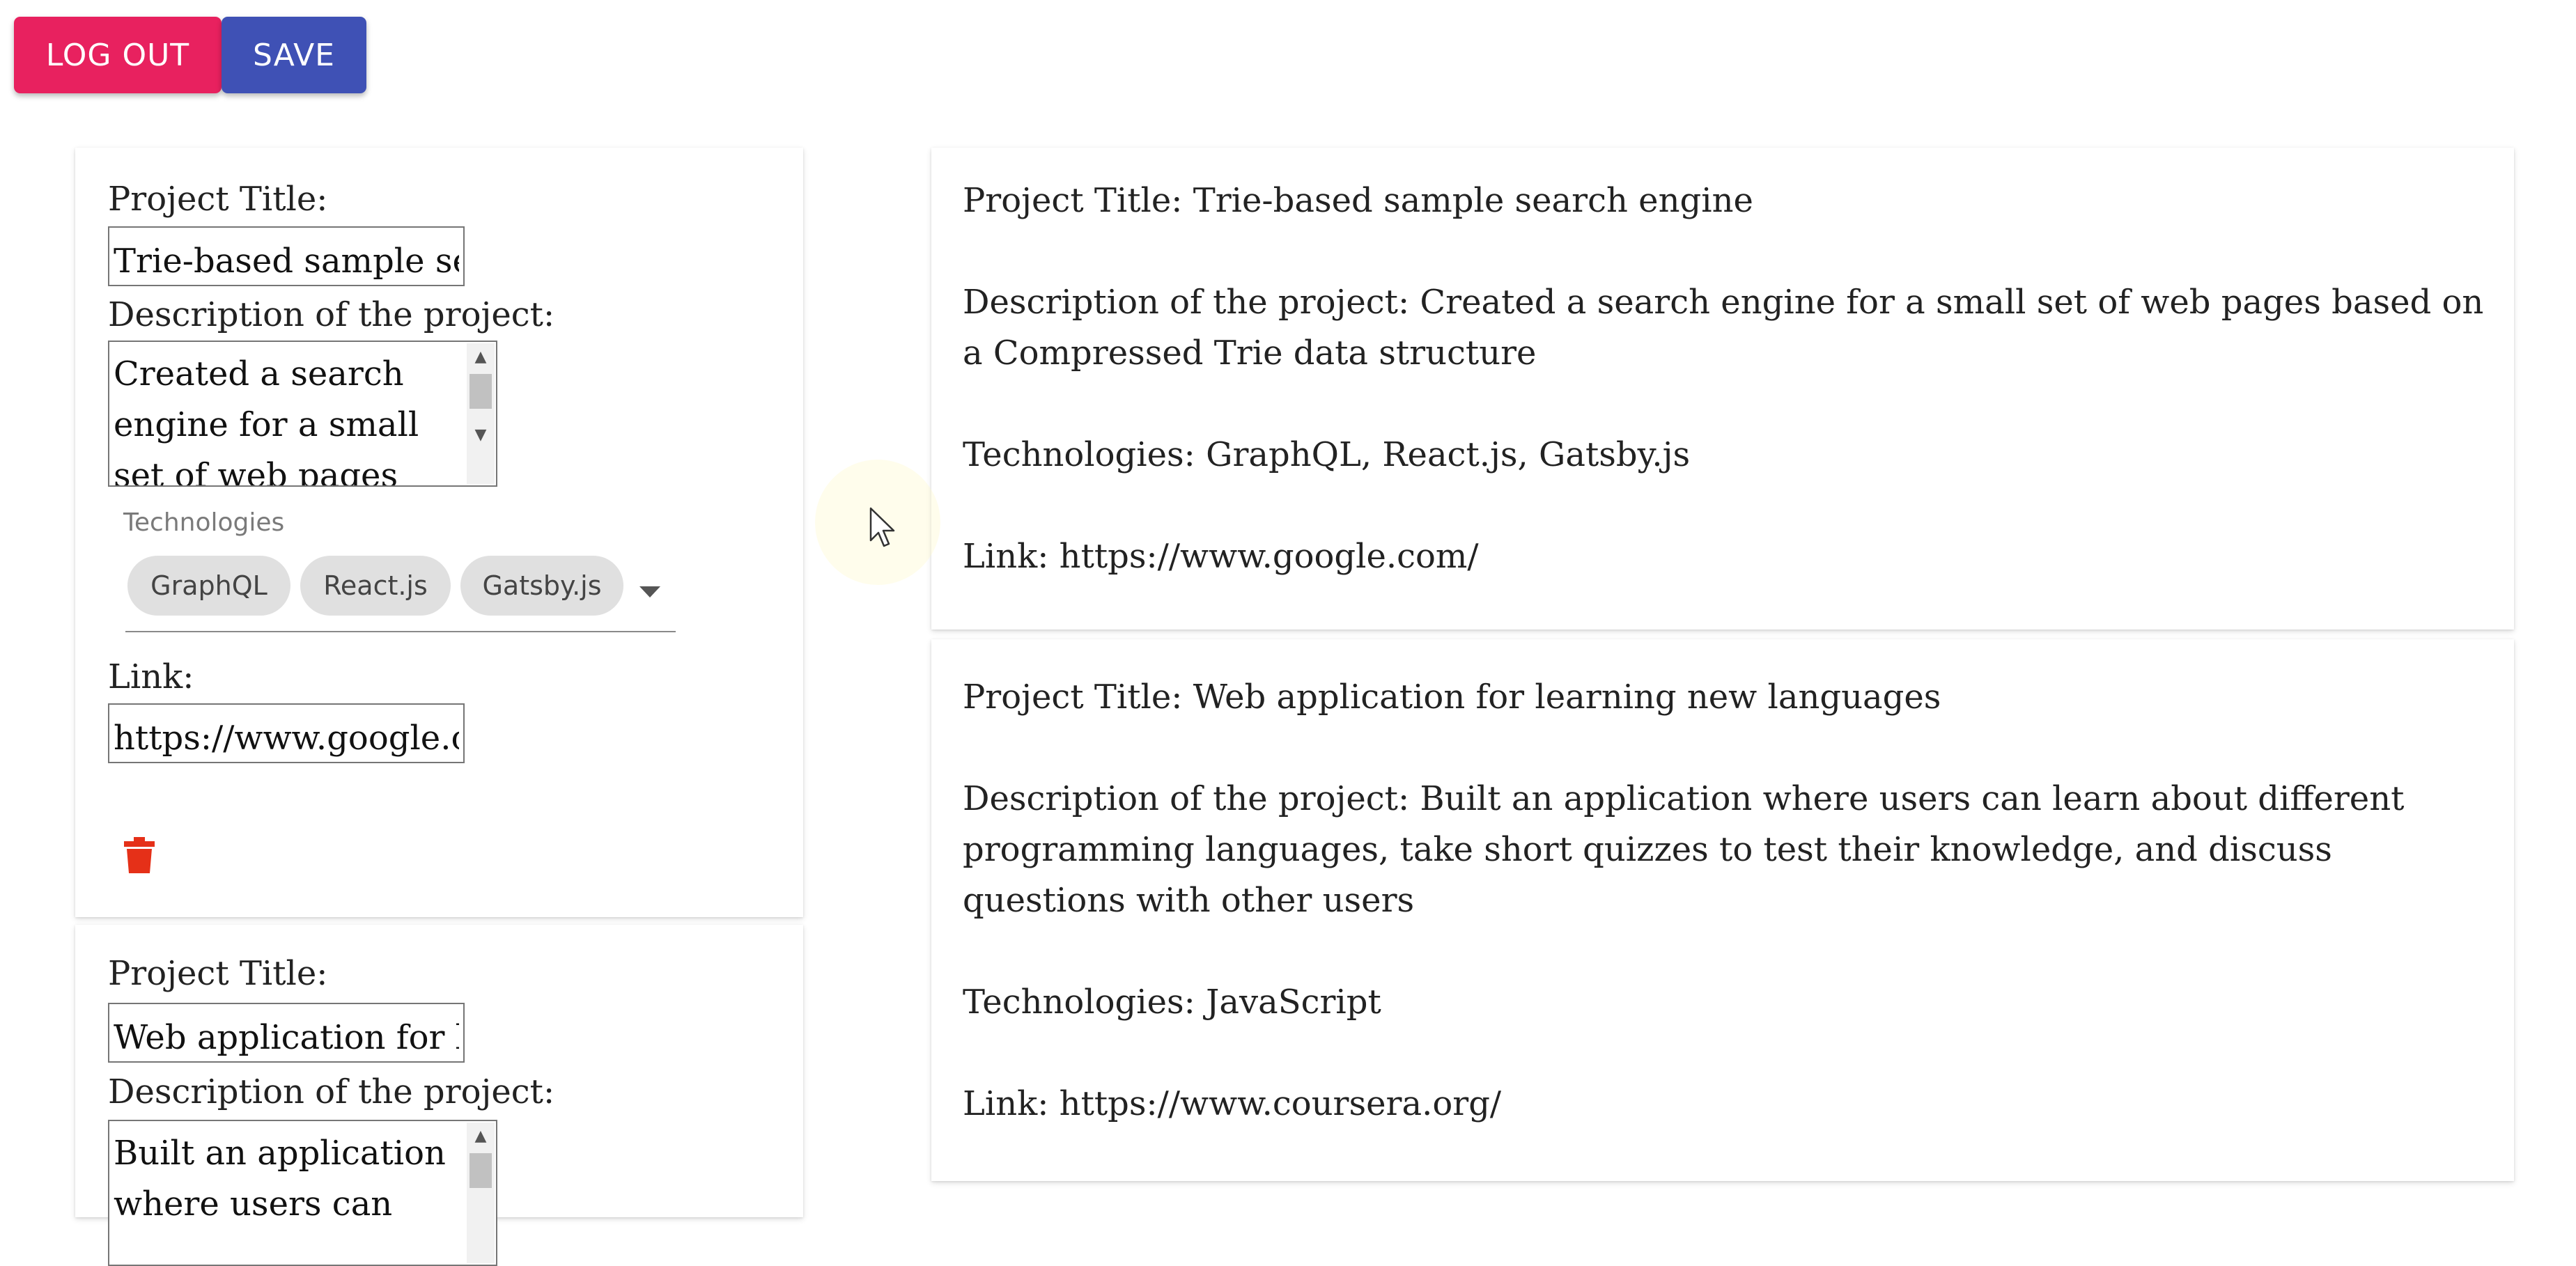 The width and height of the screenshot is (2576, 1266). Describe the element at coordinates (481, 1193) in the screenshot. I see `textarea-scrollbar: ▲` at that location.